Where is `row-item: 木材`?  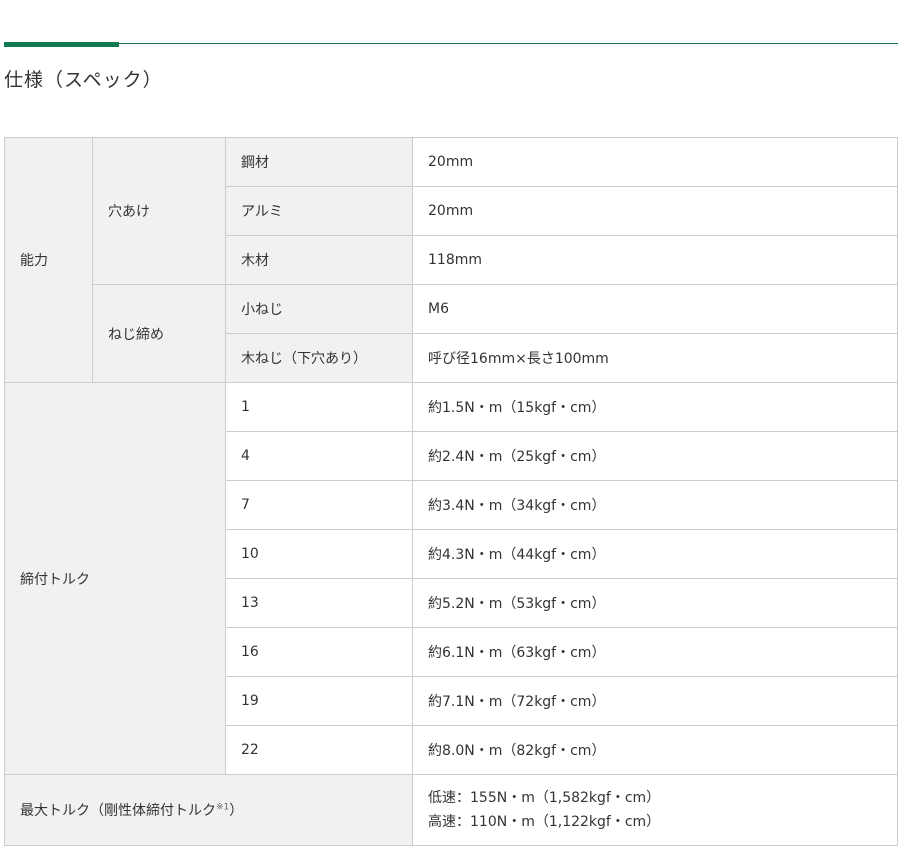 row-item: 木材 is located at coordinates (319, 260).